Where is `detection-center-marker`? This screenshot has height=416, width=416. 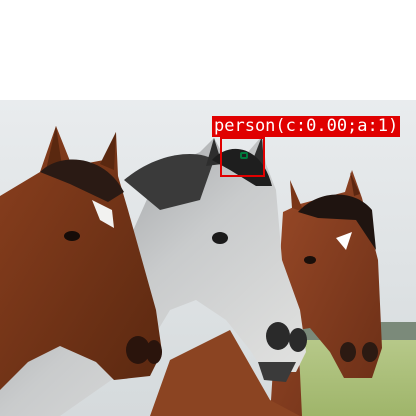
detection-center-marker is located at coordinates (244, 155).